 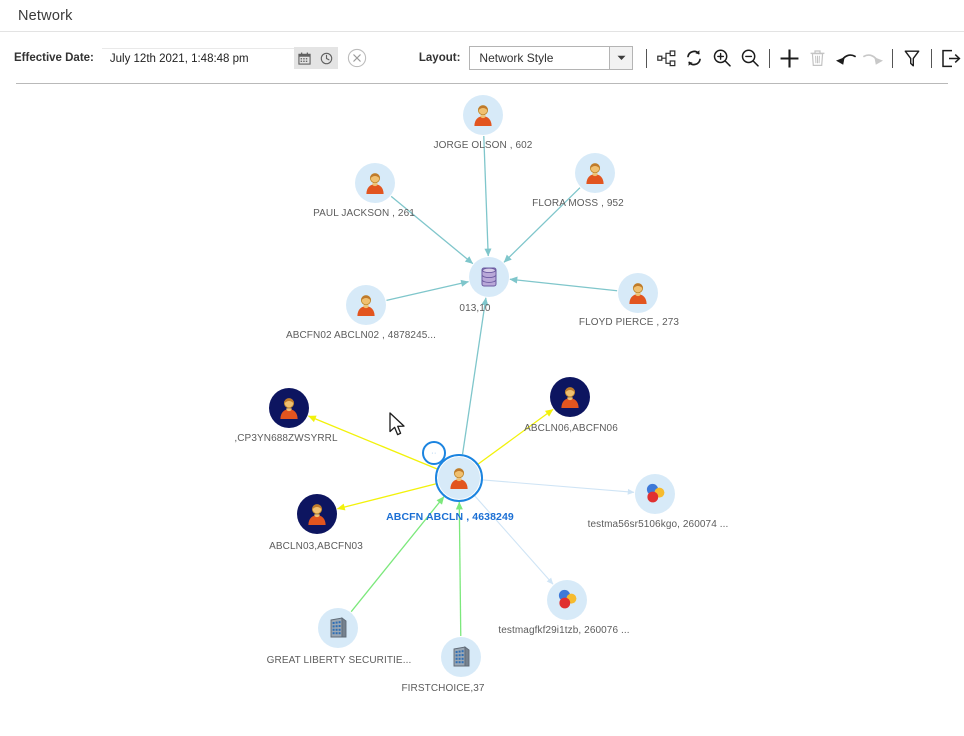 I want to click on filter-icon-glyph, so click(x=912, y=58).